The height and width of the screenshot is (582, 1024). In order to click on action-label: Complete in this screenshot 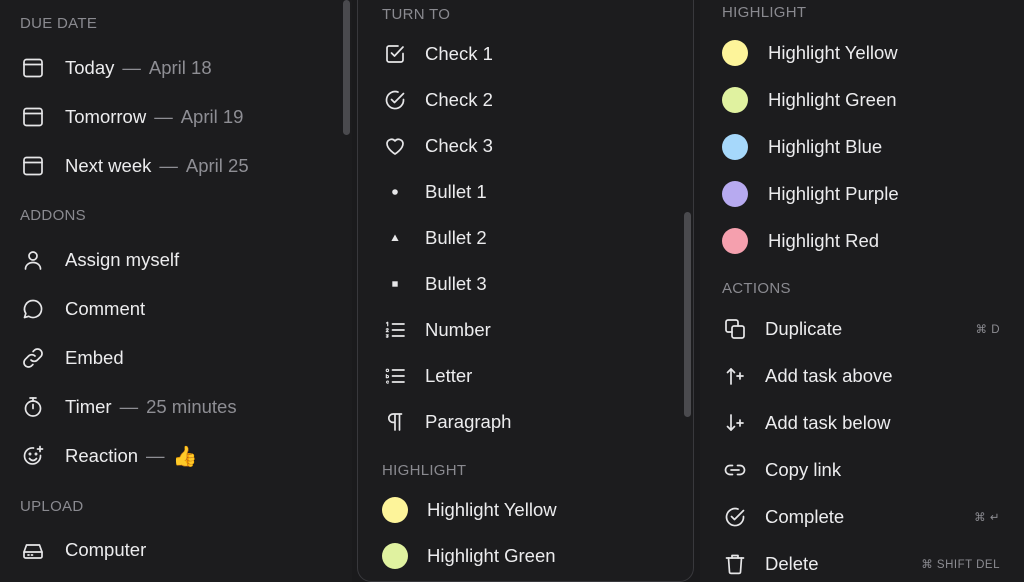, I will do `click(805, 516)`.